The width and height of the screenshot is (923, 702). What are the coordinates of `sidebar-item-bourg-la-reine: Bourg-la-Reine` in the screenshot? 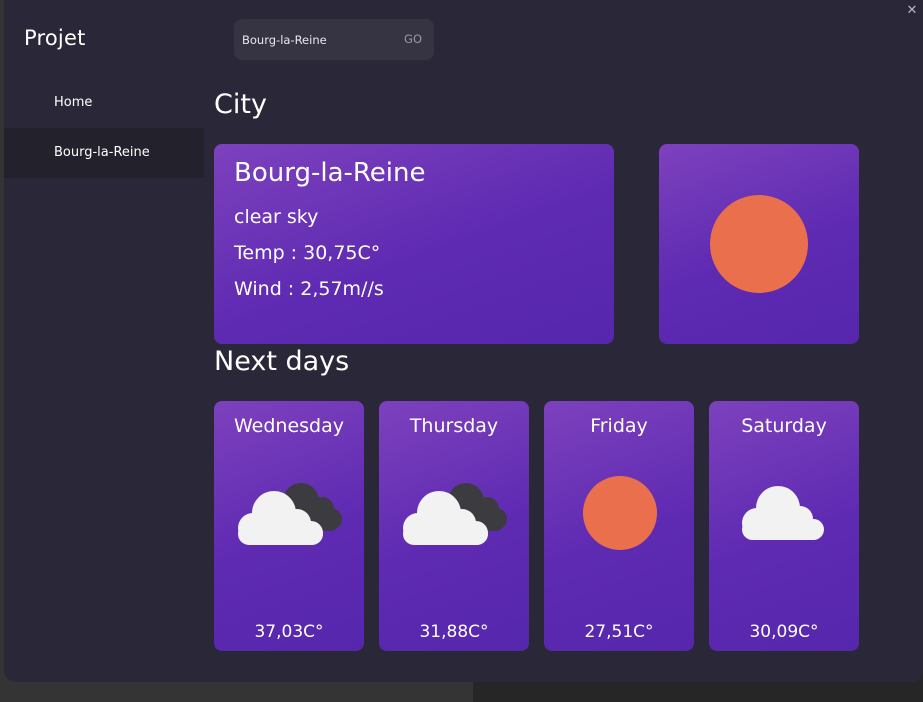 It's located at (104, 153).